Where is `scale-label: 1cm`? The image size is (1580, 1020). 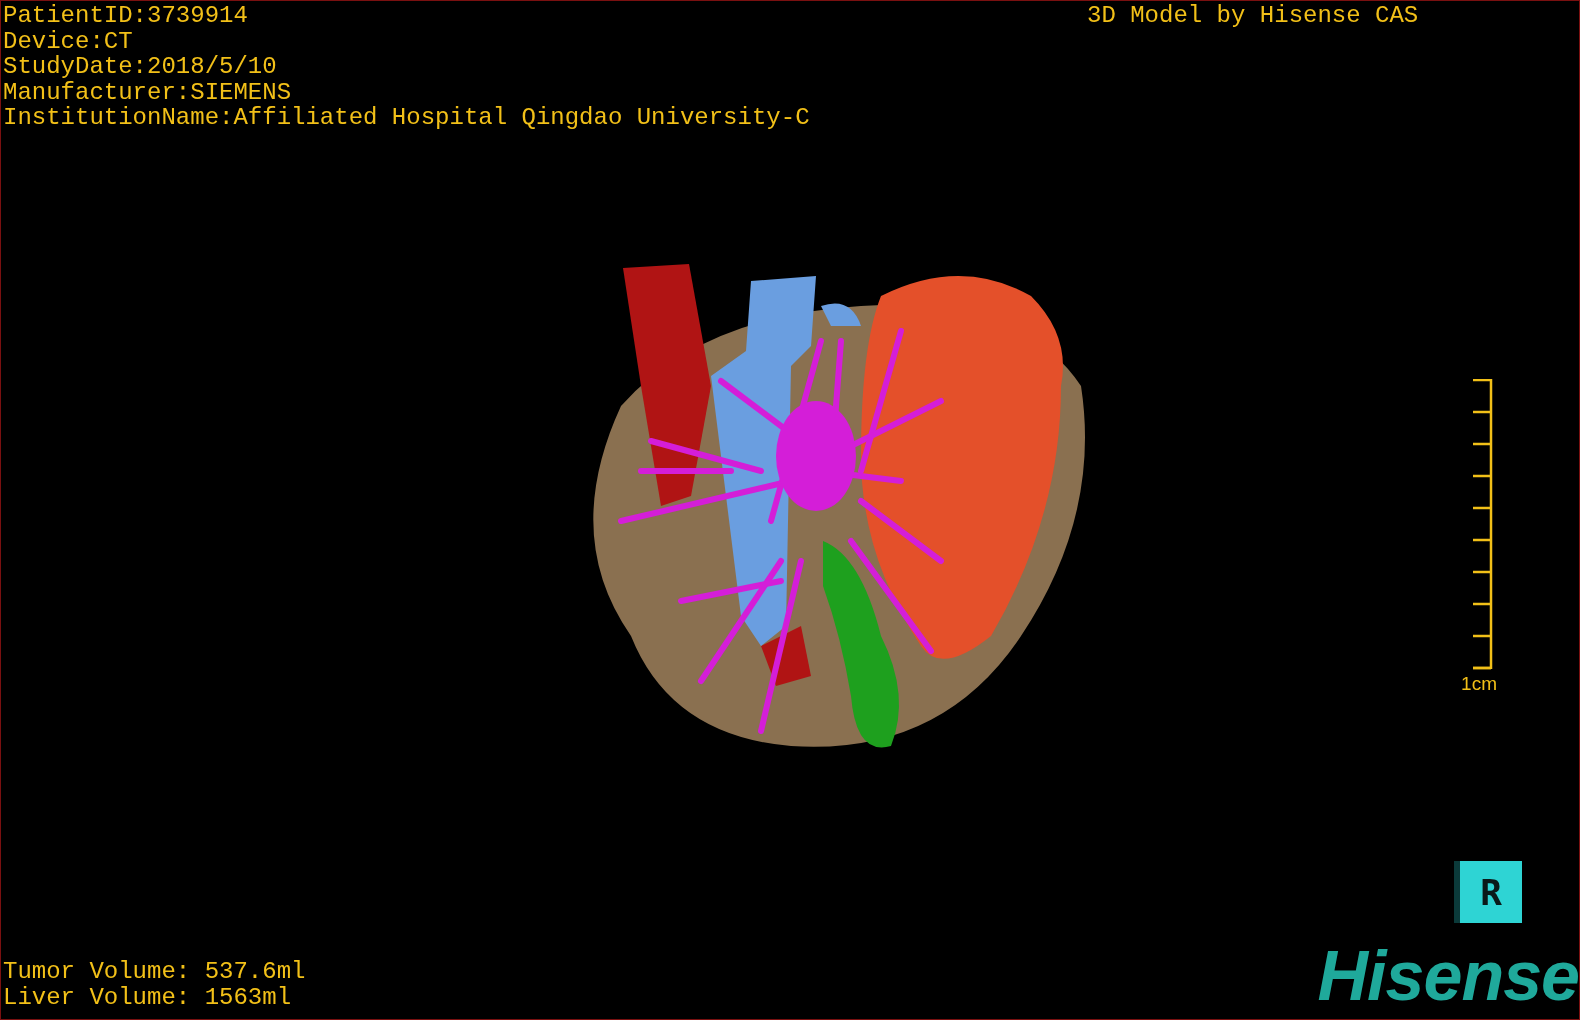
scale-label: 1cm is located at coordinates (1479, 684).